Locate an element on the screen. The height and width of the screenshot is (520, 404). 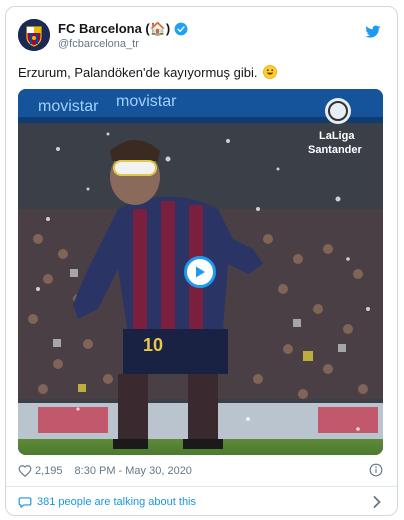
tweet-text-content: Erzurum, Palandöken'de kayıyormuş gibi. is located at coordinates (138, 72).